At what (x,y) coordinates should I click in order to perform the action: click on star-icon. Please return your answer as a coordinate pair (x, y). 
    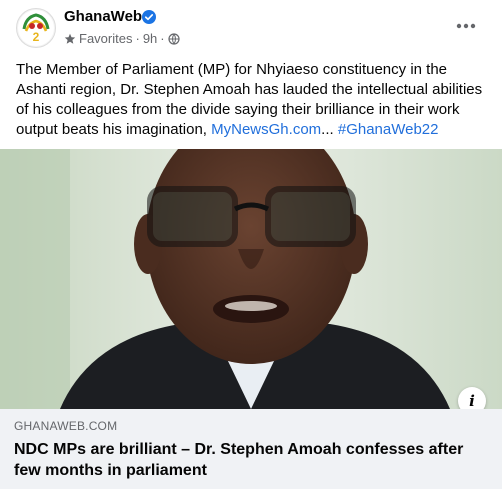
    Looking at the image, I should click on (70, 38).